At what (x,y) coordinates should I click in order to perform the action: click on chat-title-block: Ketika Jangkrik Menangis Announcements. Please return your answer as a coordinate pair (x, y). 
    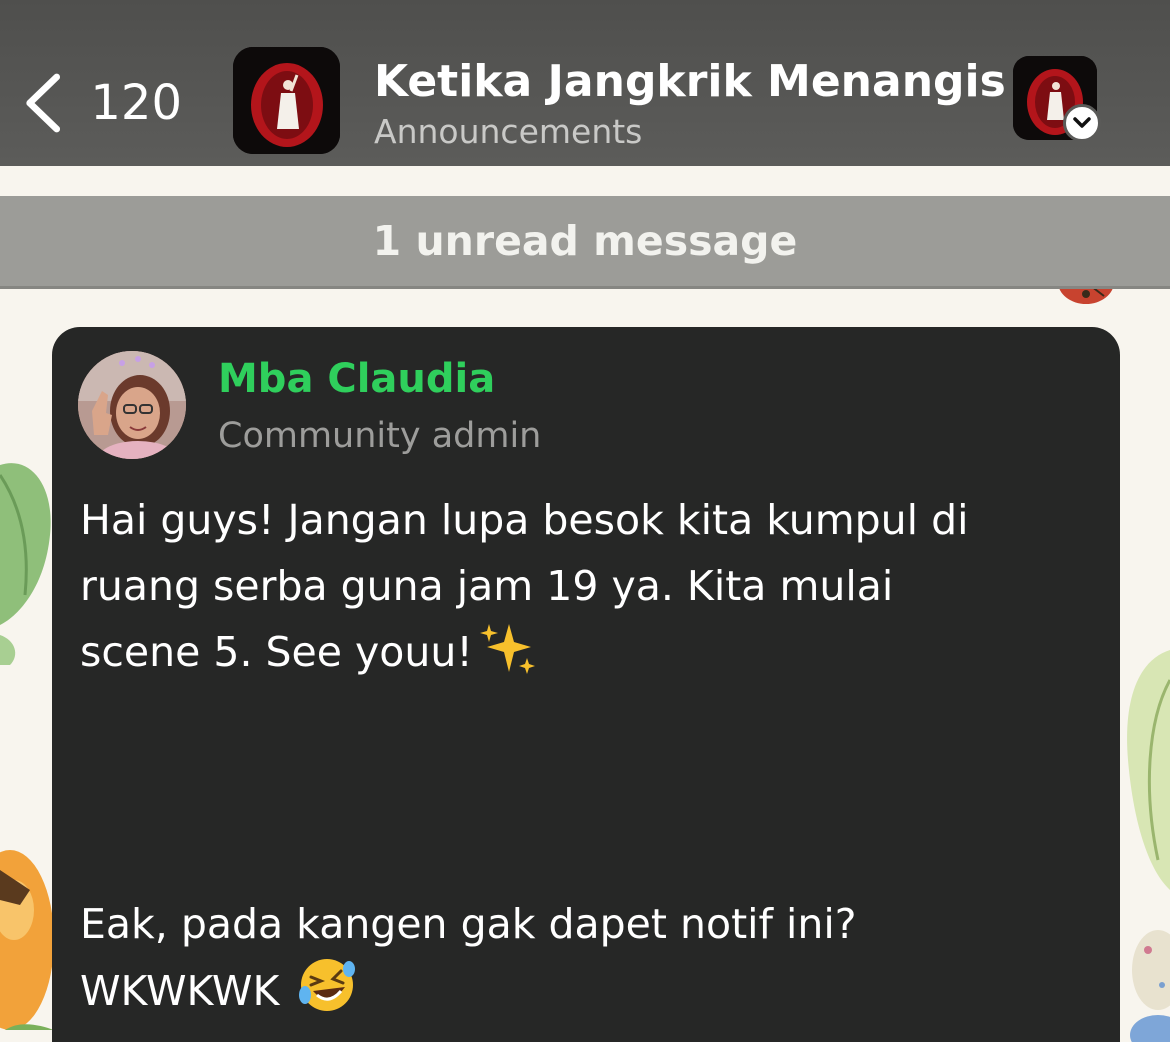
    Looking at the image, I should click on (690, 103).